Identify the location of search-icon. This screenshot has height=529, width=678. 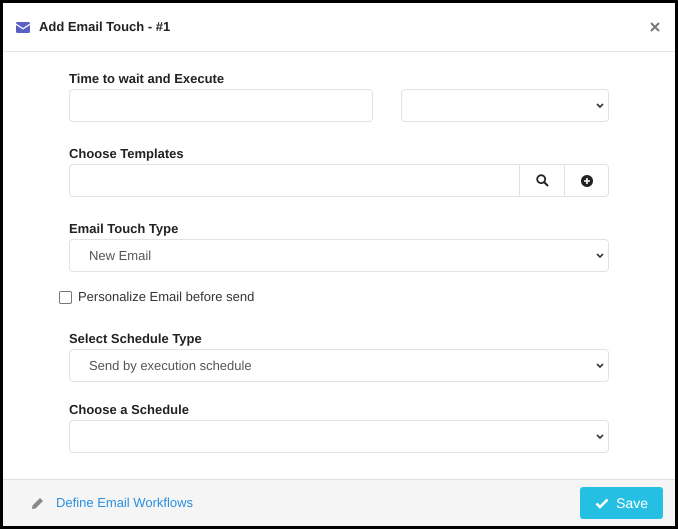
(542, 180).